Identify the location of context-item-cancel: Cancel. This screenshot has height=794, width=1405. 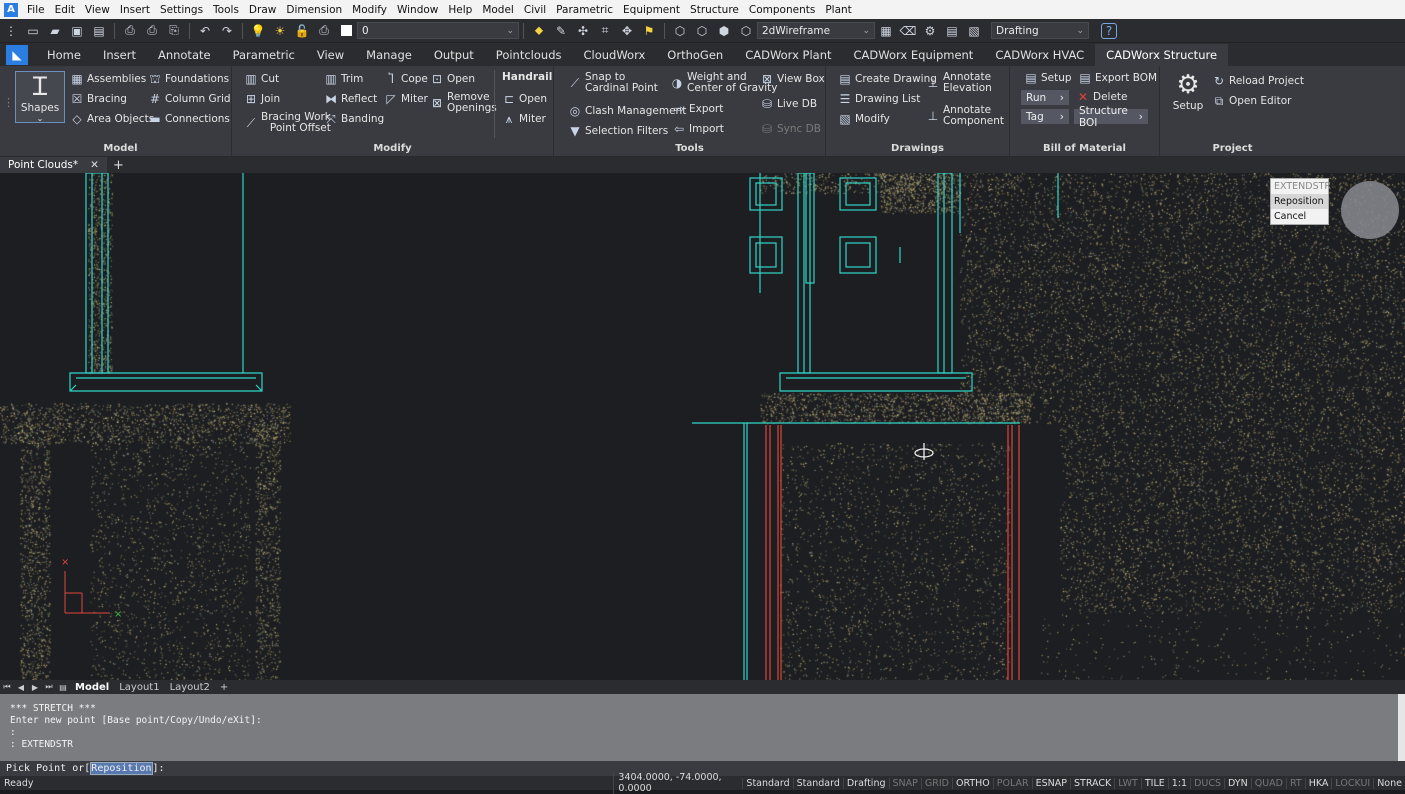
(1299, 216).